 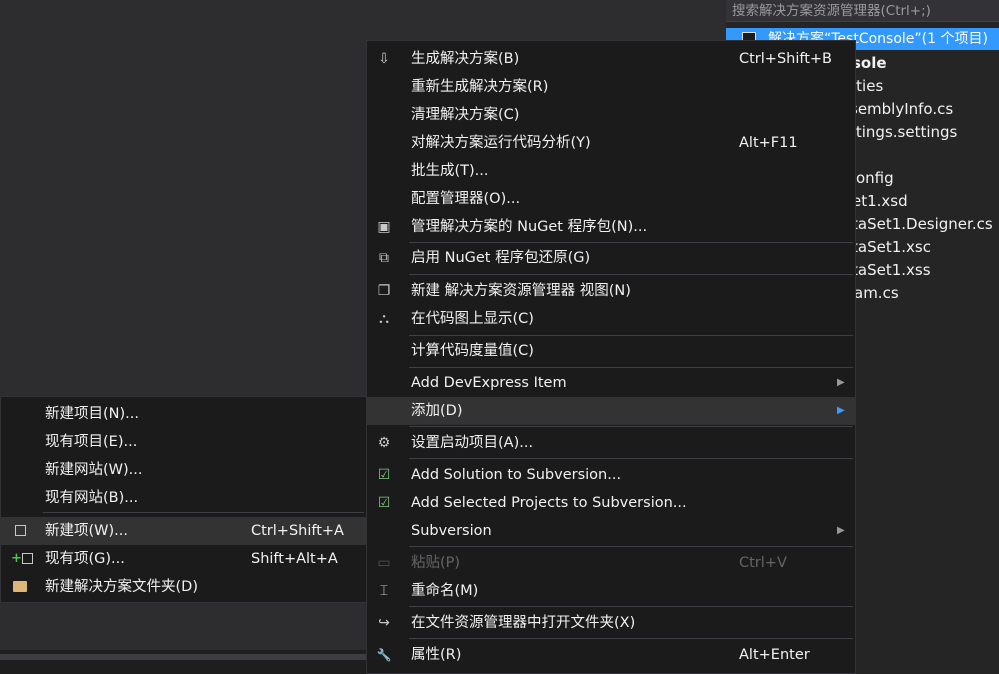 What do you see at coordinates (611, 59) in the screenshot?
I see `menu-item-build-solution: ⇩ 生成解决方案(B) Ctrl+Shift+B` at bounding box center [611, 59].